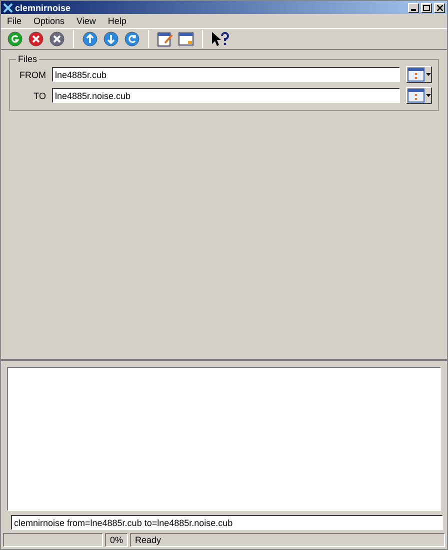  What do you see at coordinates (43, 7) in the screenshot?
I see `window-title: clemnirnoise` at bounding box center [43, 7].